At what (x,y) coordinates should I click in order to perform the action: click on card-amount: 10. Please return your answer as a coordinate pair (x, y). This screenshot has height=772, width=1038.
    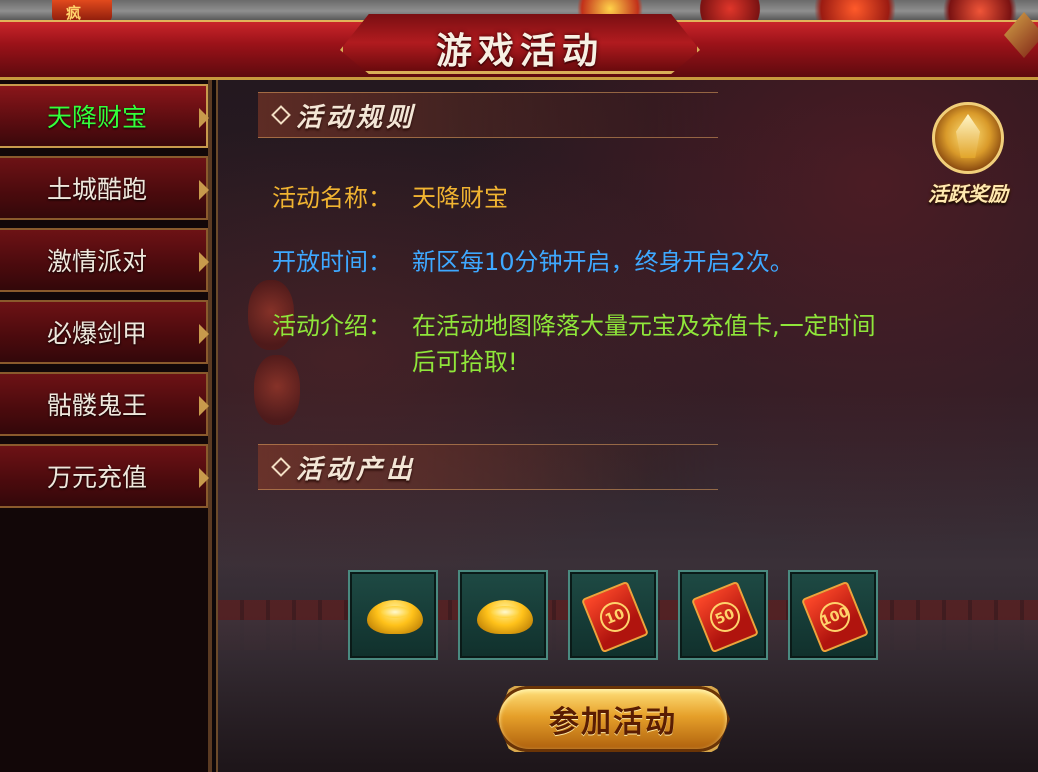
    Looking at the image, I should click on (615, 617).